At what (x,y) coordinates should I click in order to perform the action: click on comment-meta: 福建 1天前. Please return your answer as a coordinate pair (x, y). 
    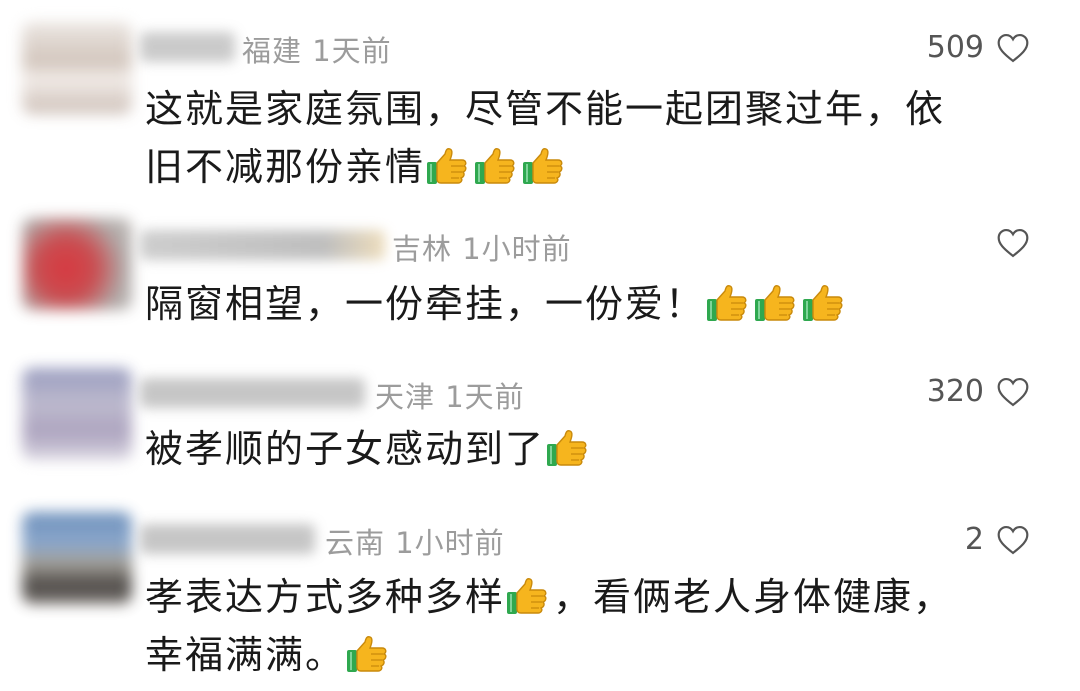
    Looking at the image, I should click on (317, 49).